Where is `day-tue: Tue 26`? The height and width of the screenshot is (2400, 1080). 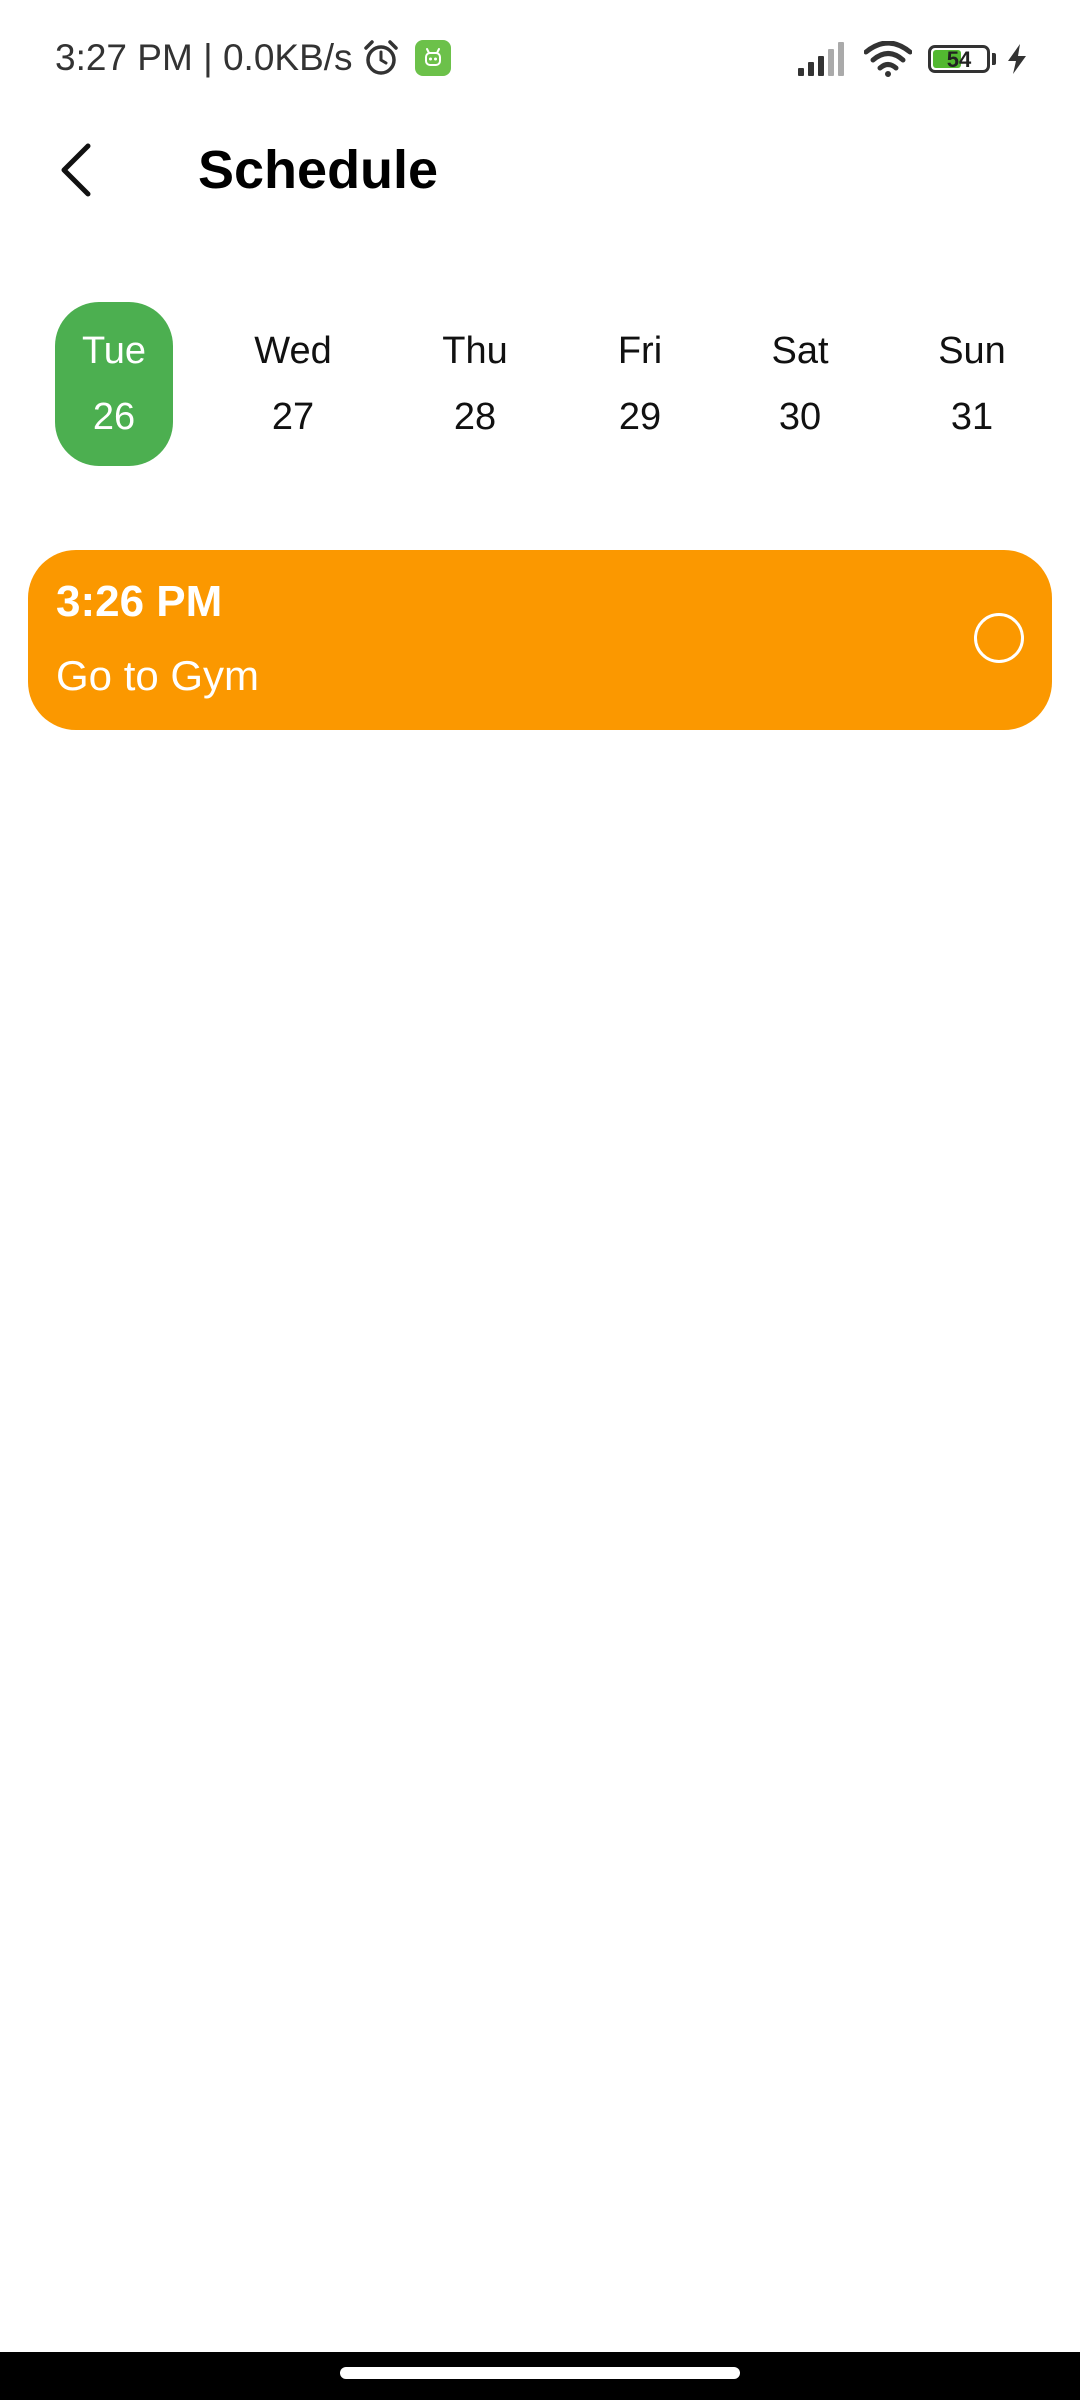 day-tue: Tue 26 is located at coordinates (114, 384).